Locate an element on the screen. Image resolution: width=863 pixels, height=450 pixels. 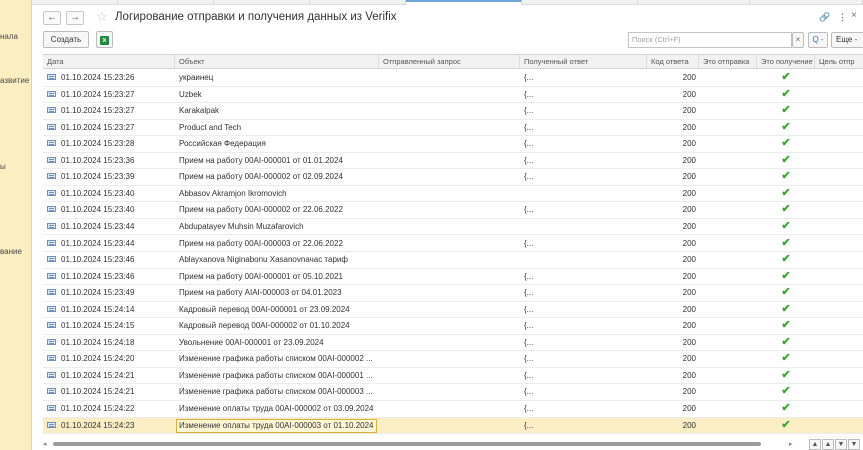
export-excel-button: x is located at coordinates (104, 39).